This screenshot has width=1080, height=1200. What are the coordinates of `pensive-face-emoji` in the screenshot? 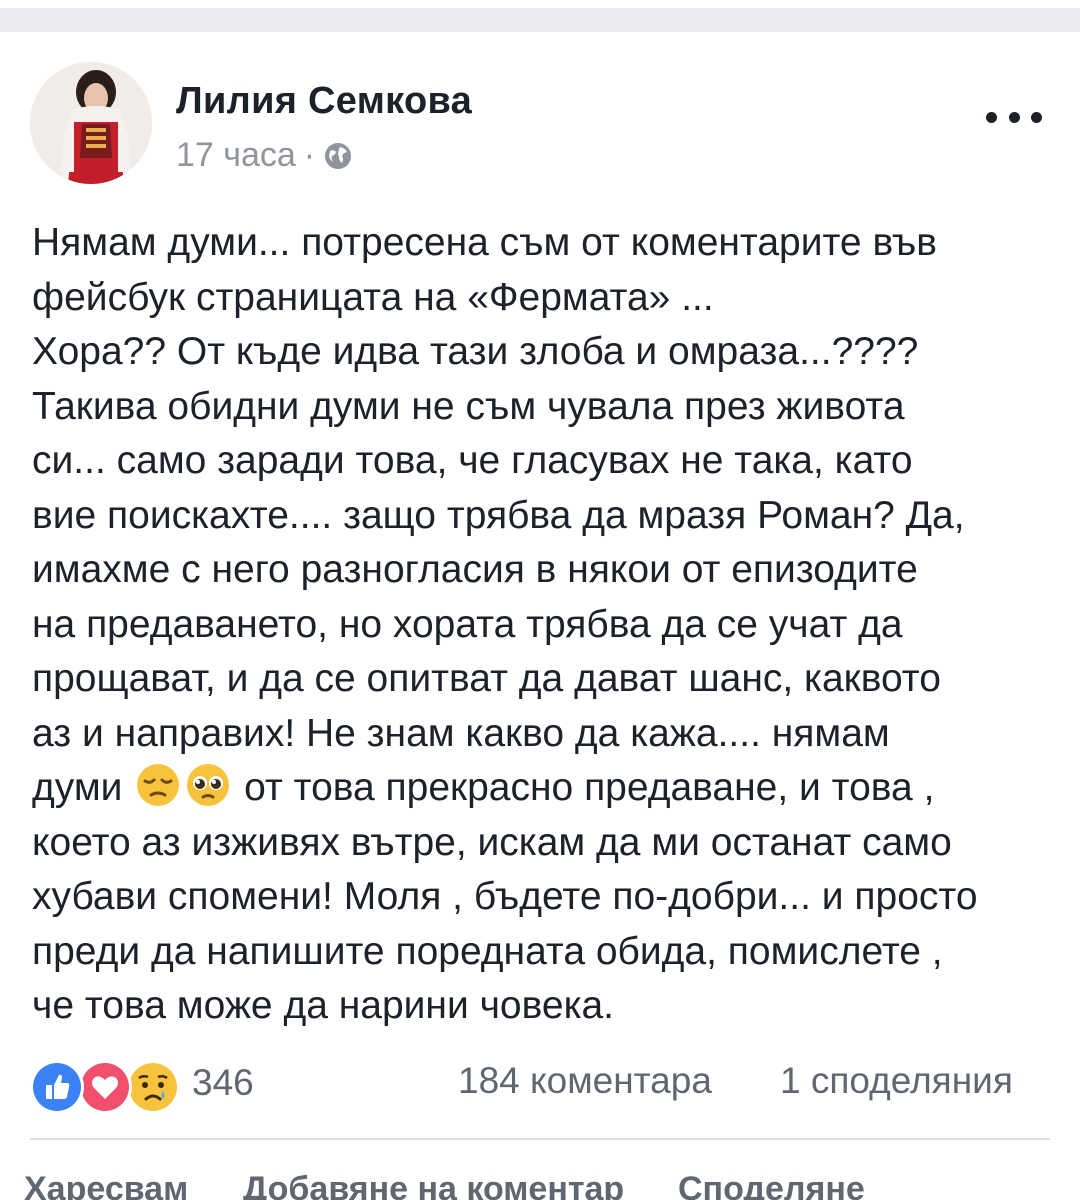 It's located at (158, 785).